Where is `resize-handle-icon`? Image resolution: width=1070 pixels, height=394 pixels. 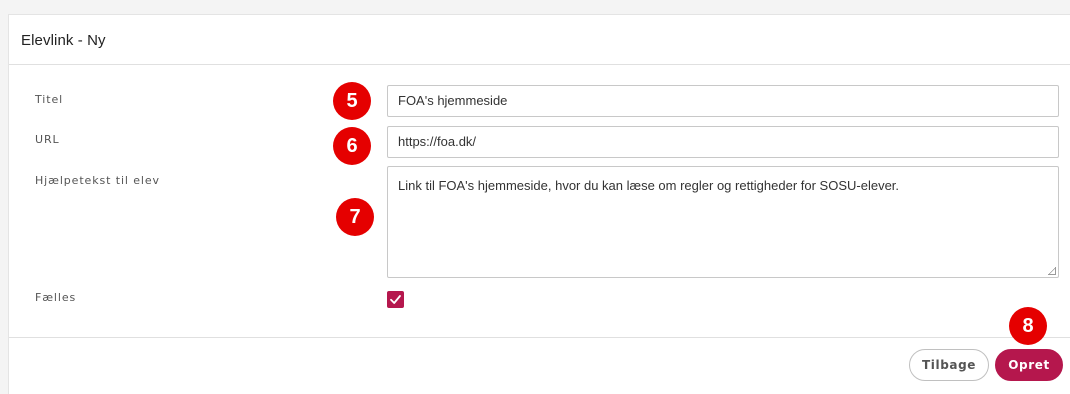
resize-handle-icon is located at coordinates (1052, 271).